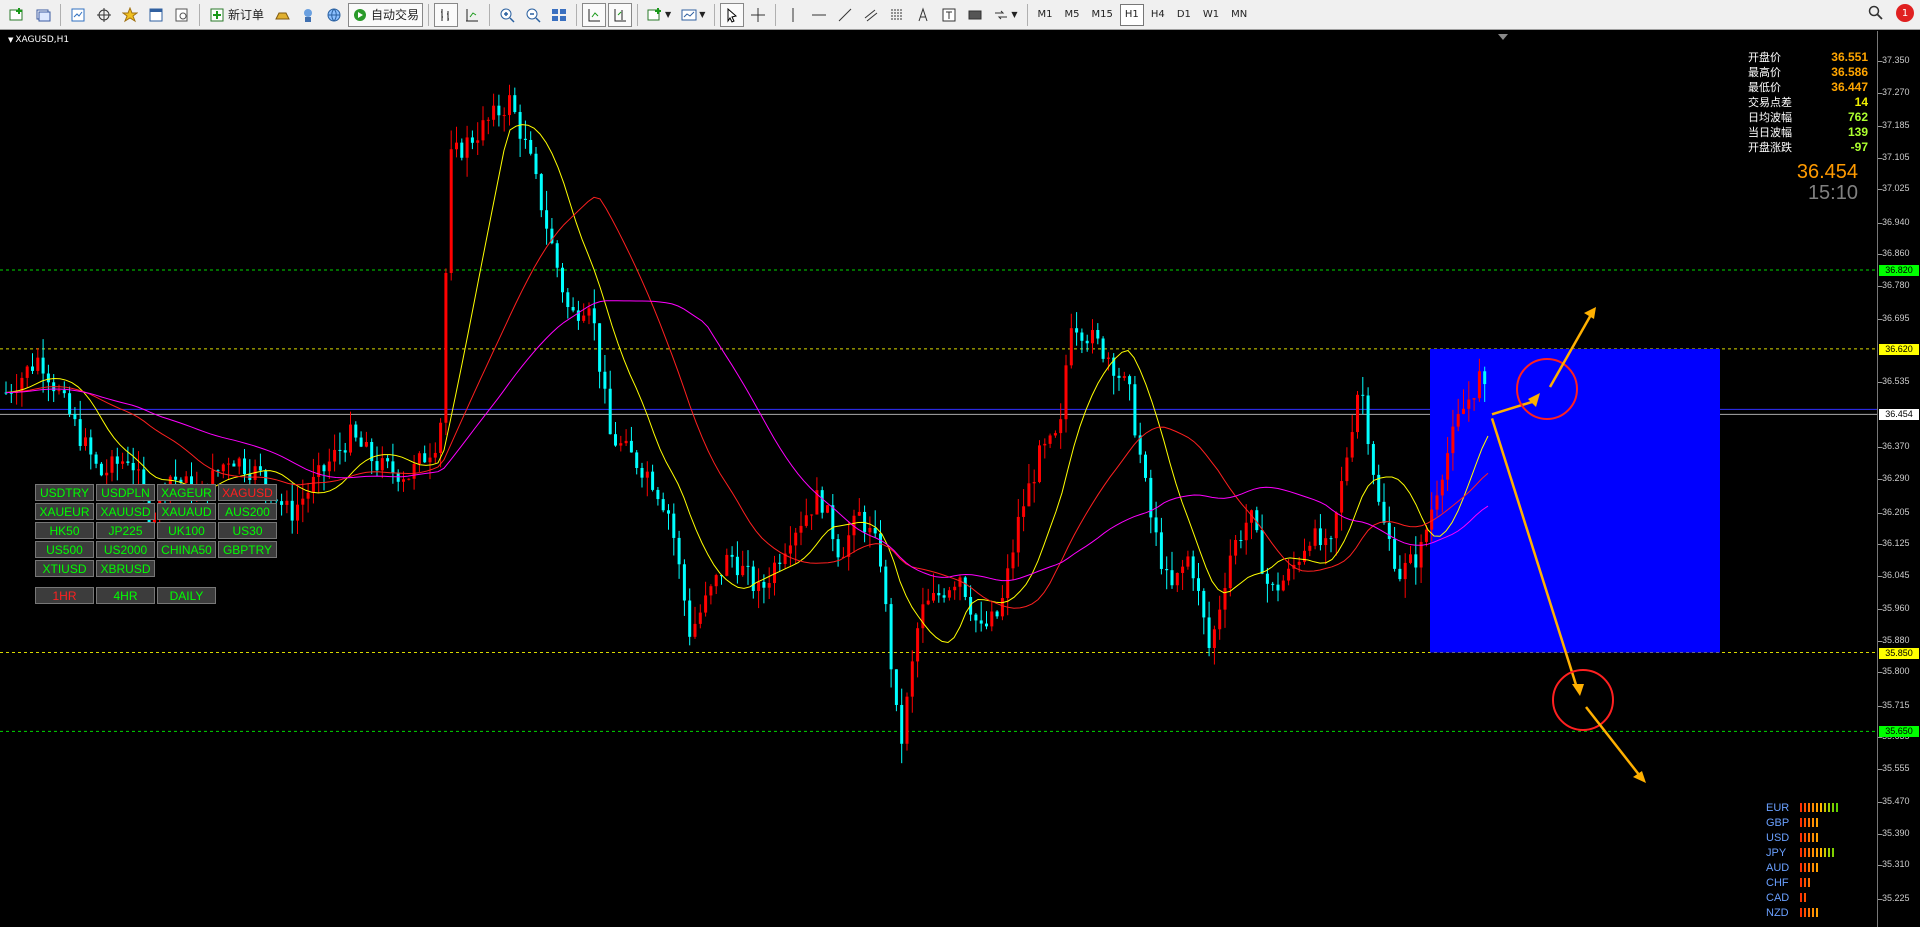  I want to click on timeframe-h1-button: H1, so click(1131, 14).